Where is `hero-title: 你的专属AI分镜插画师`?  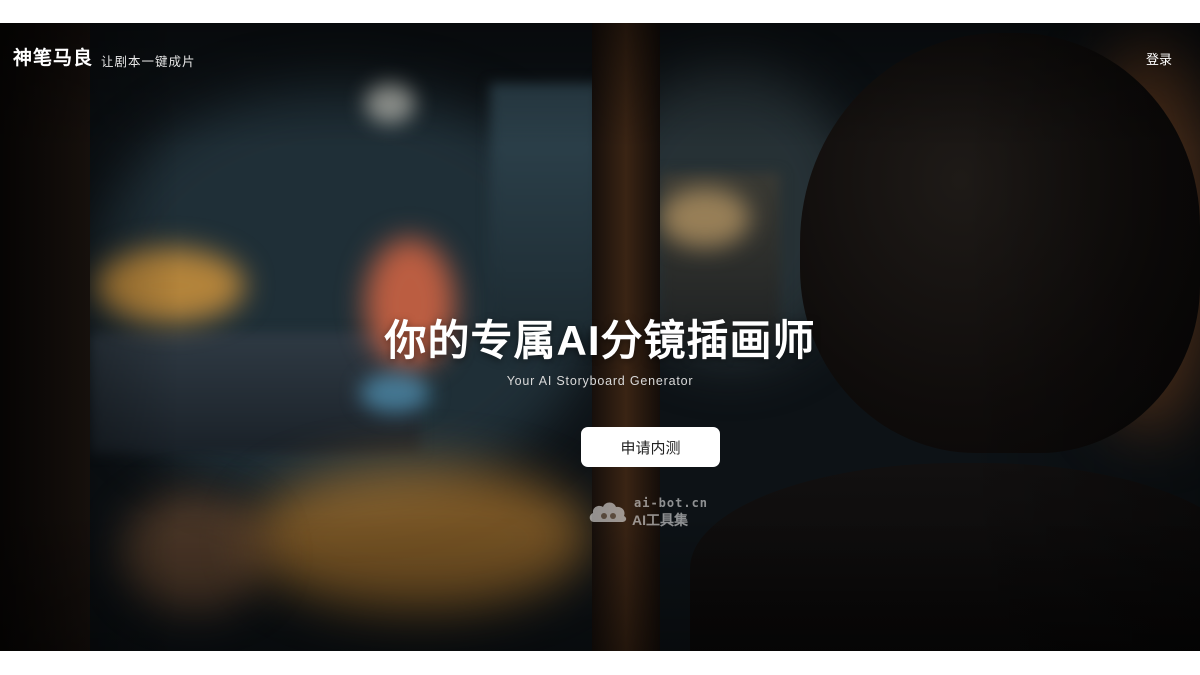 hero-title: 你的专属AI分镜插画师 is located at coordinates (600, 340).